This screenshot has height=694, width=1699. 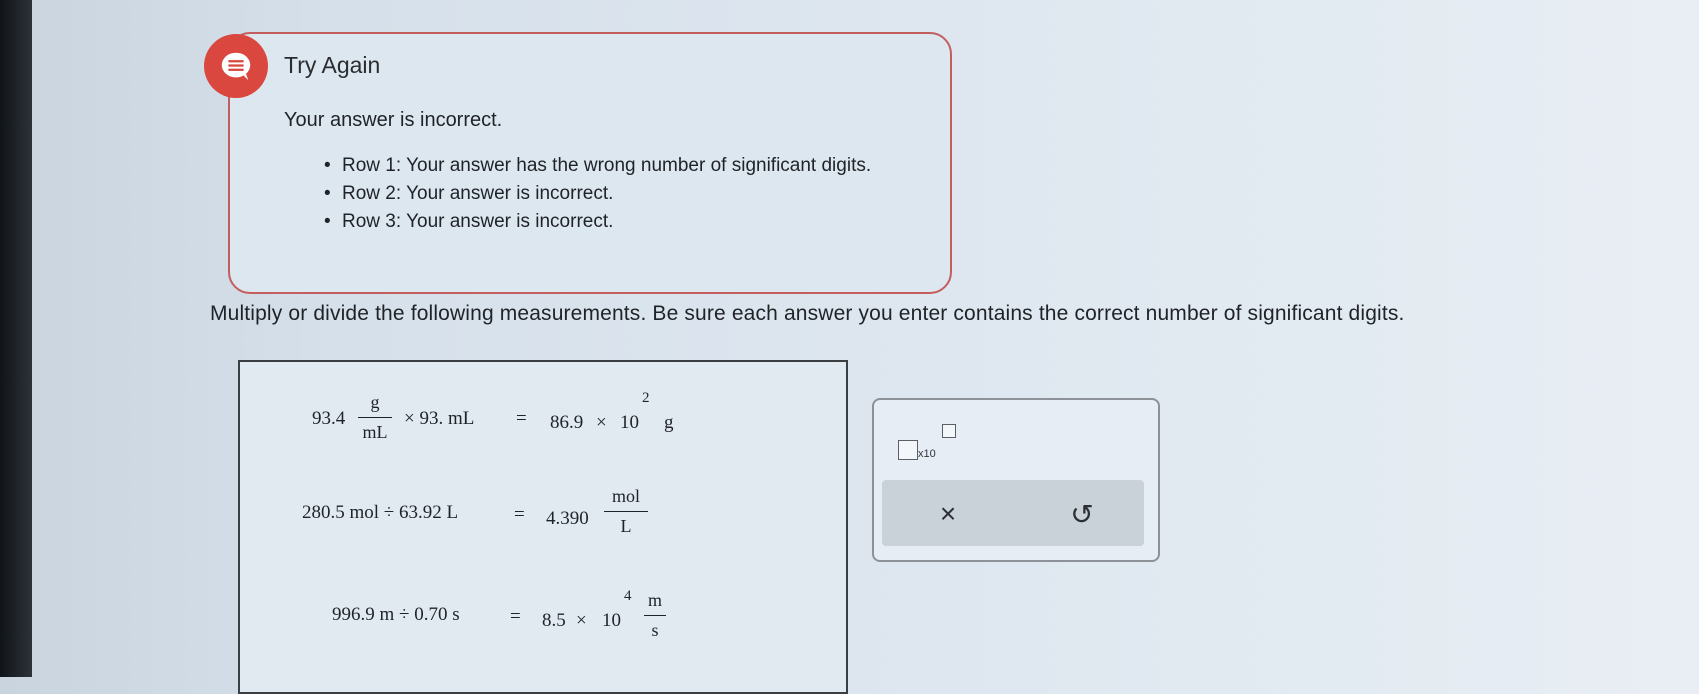 What do you see at coordinates (393, 120) in the screenshot?
I see `feedback-verdict: Your answer is incorrect.` at bounding box center [393, 120].